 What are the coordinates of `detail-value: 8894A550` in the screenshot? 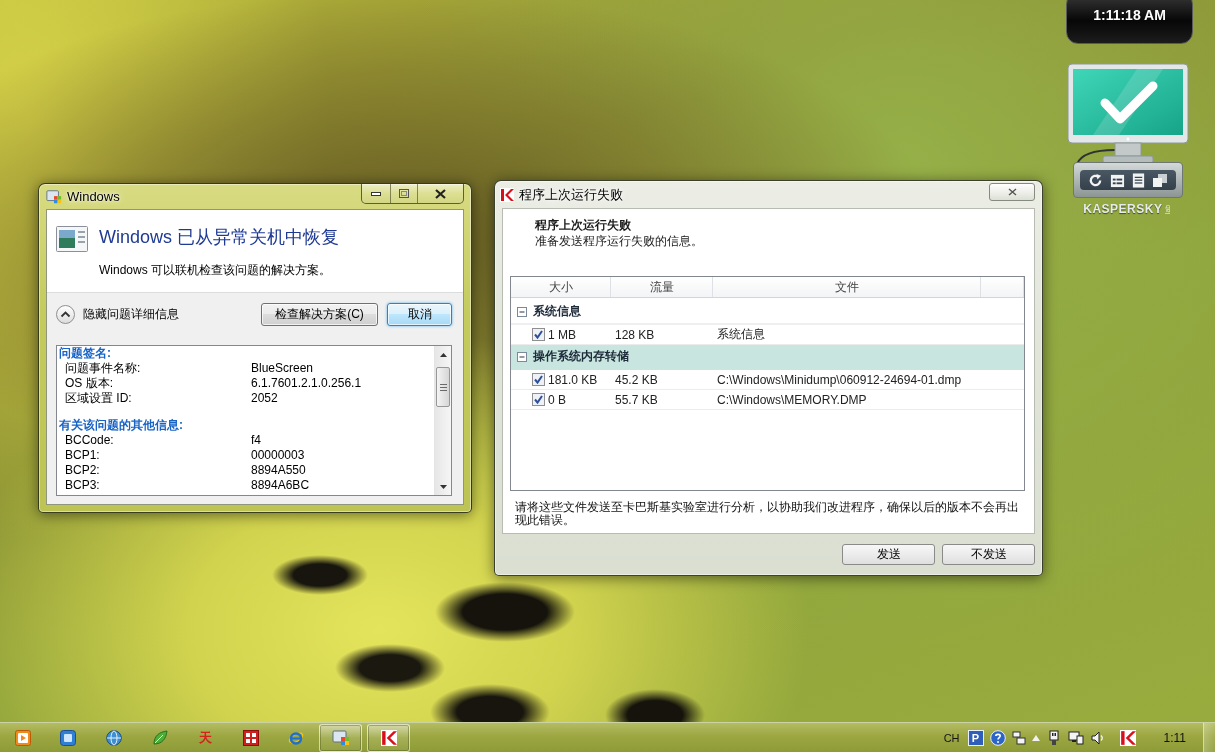 It's located at (279, 470).